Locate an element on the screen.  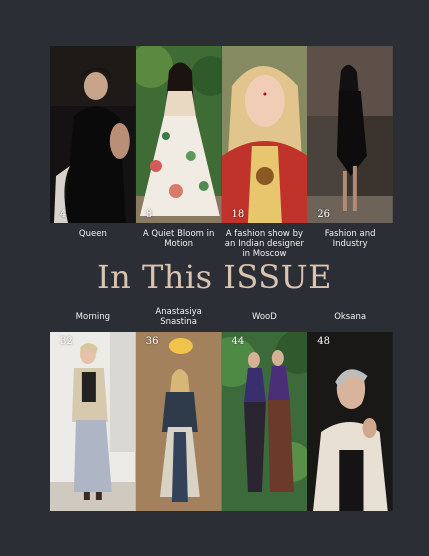
article-caption-morning: Morning is located at coordinates (93, 317).